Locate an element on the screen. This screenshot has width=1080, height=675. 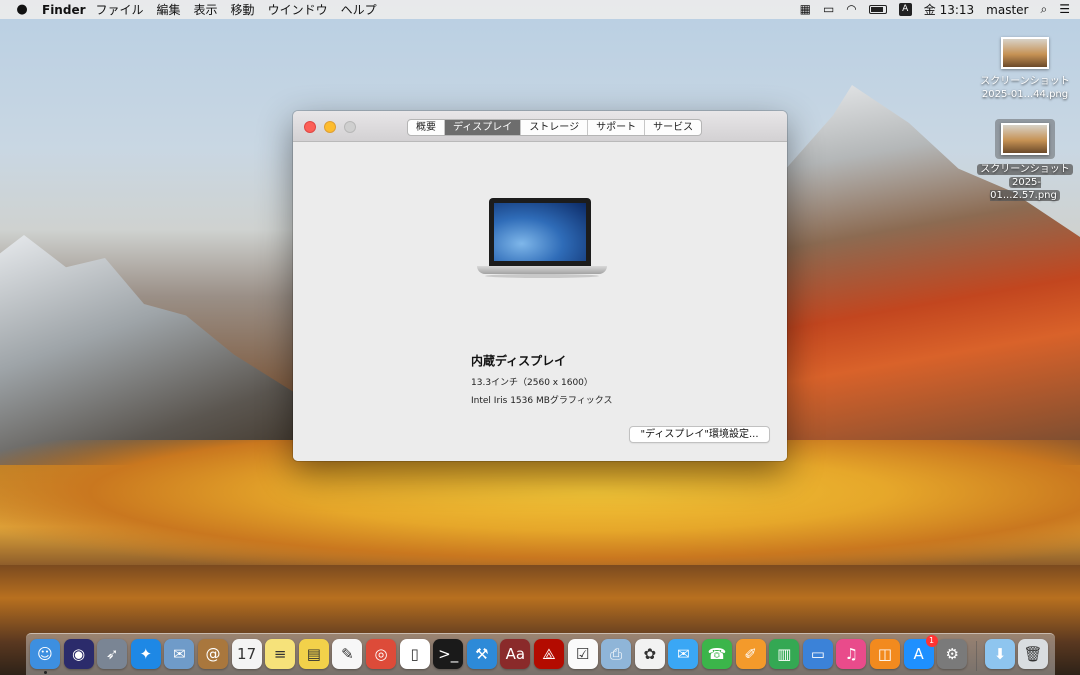
launchpad-icon: ➶ is located at coordinates (112, 654).